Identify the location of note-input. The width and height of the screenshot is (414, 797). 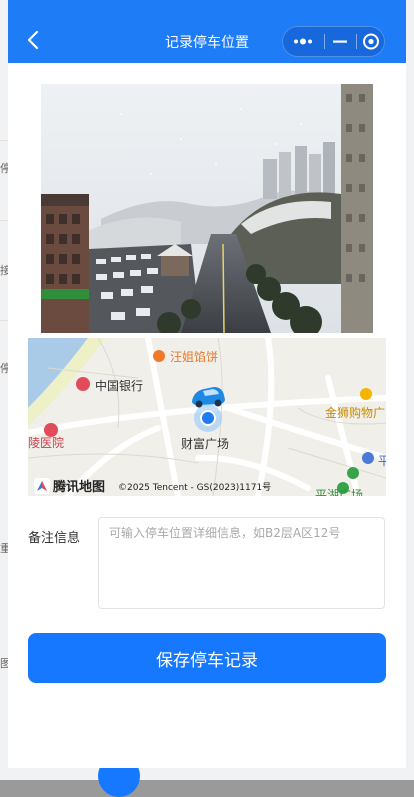
(241, 563).